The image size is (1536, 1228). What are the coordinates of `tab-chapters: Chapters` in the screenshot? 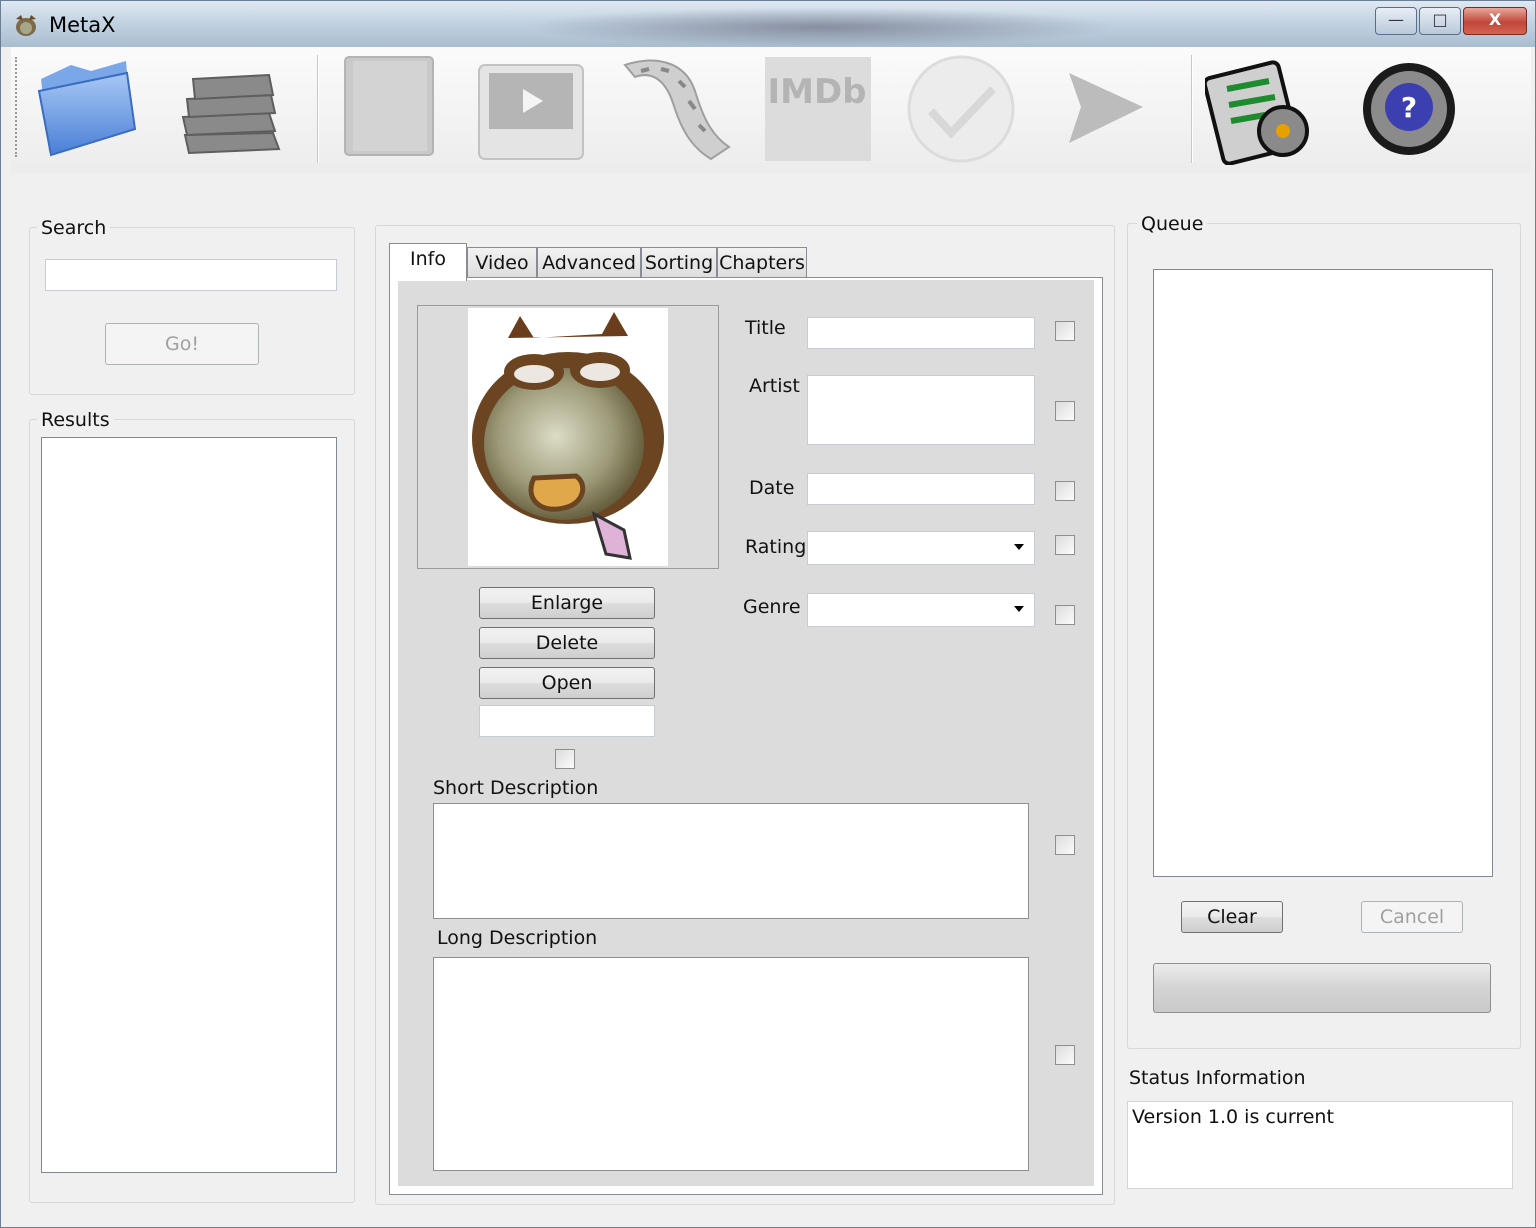 It's located at (762, 263).